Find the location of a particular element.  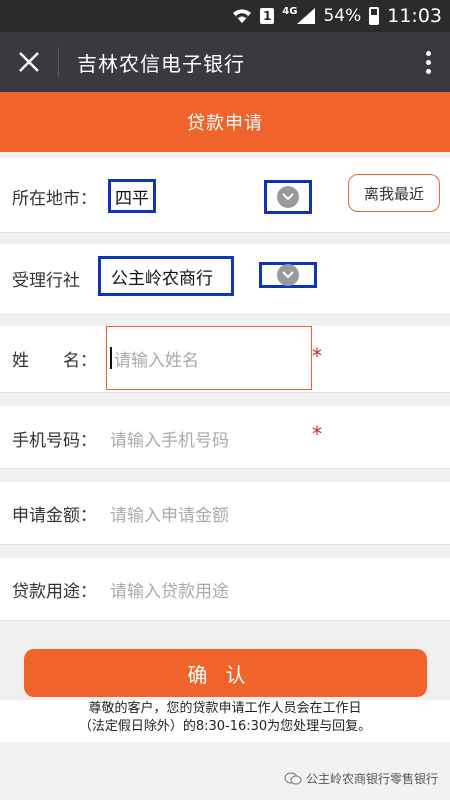

title-divider is located at coordinates (58, 62).